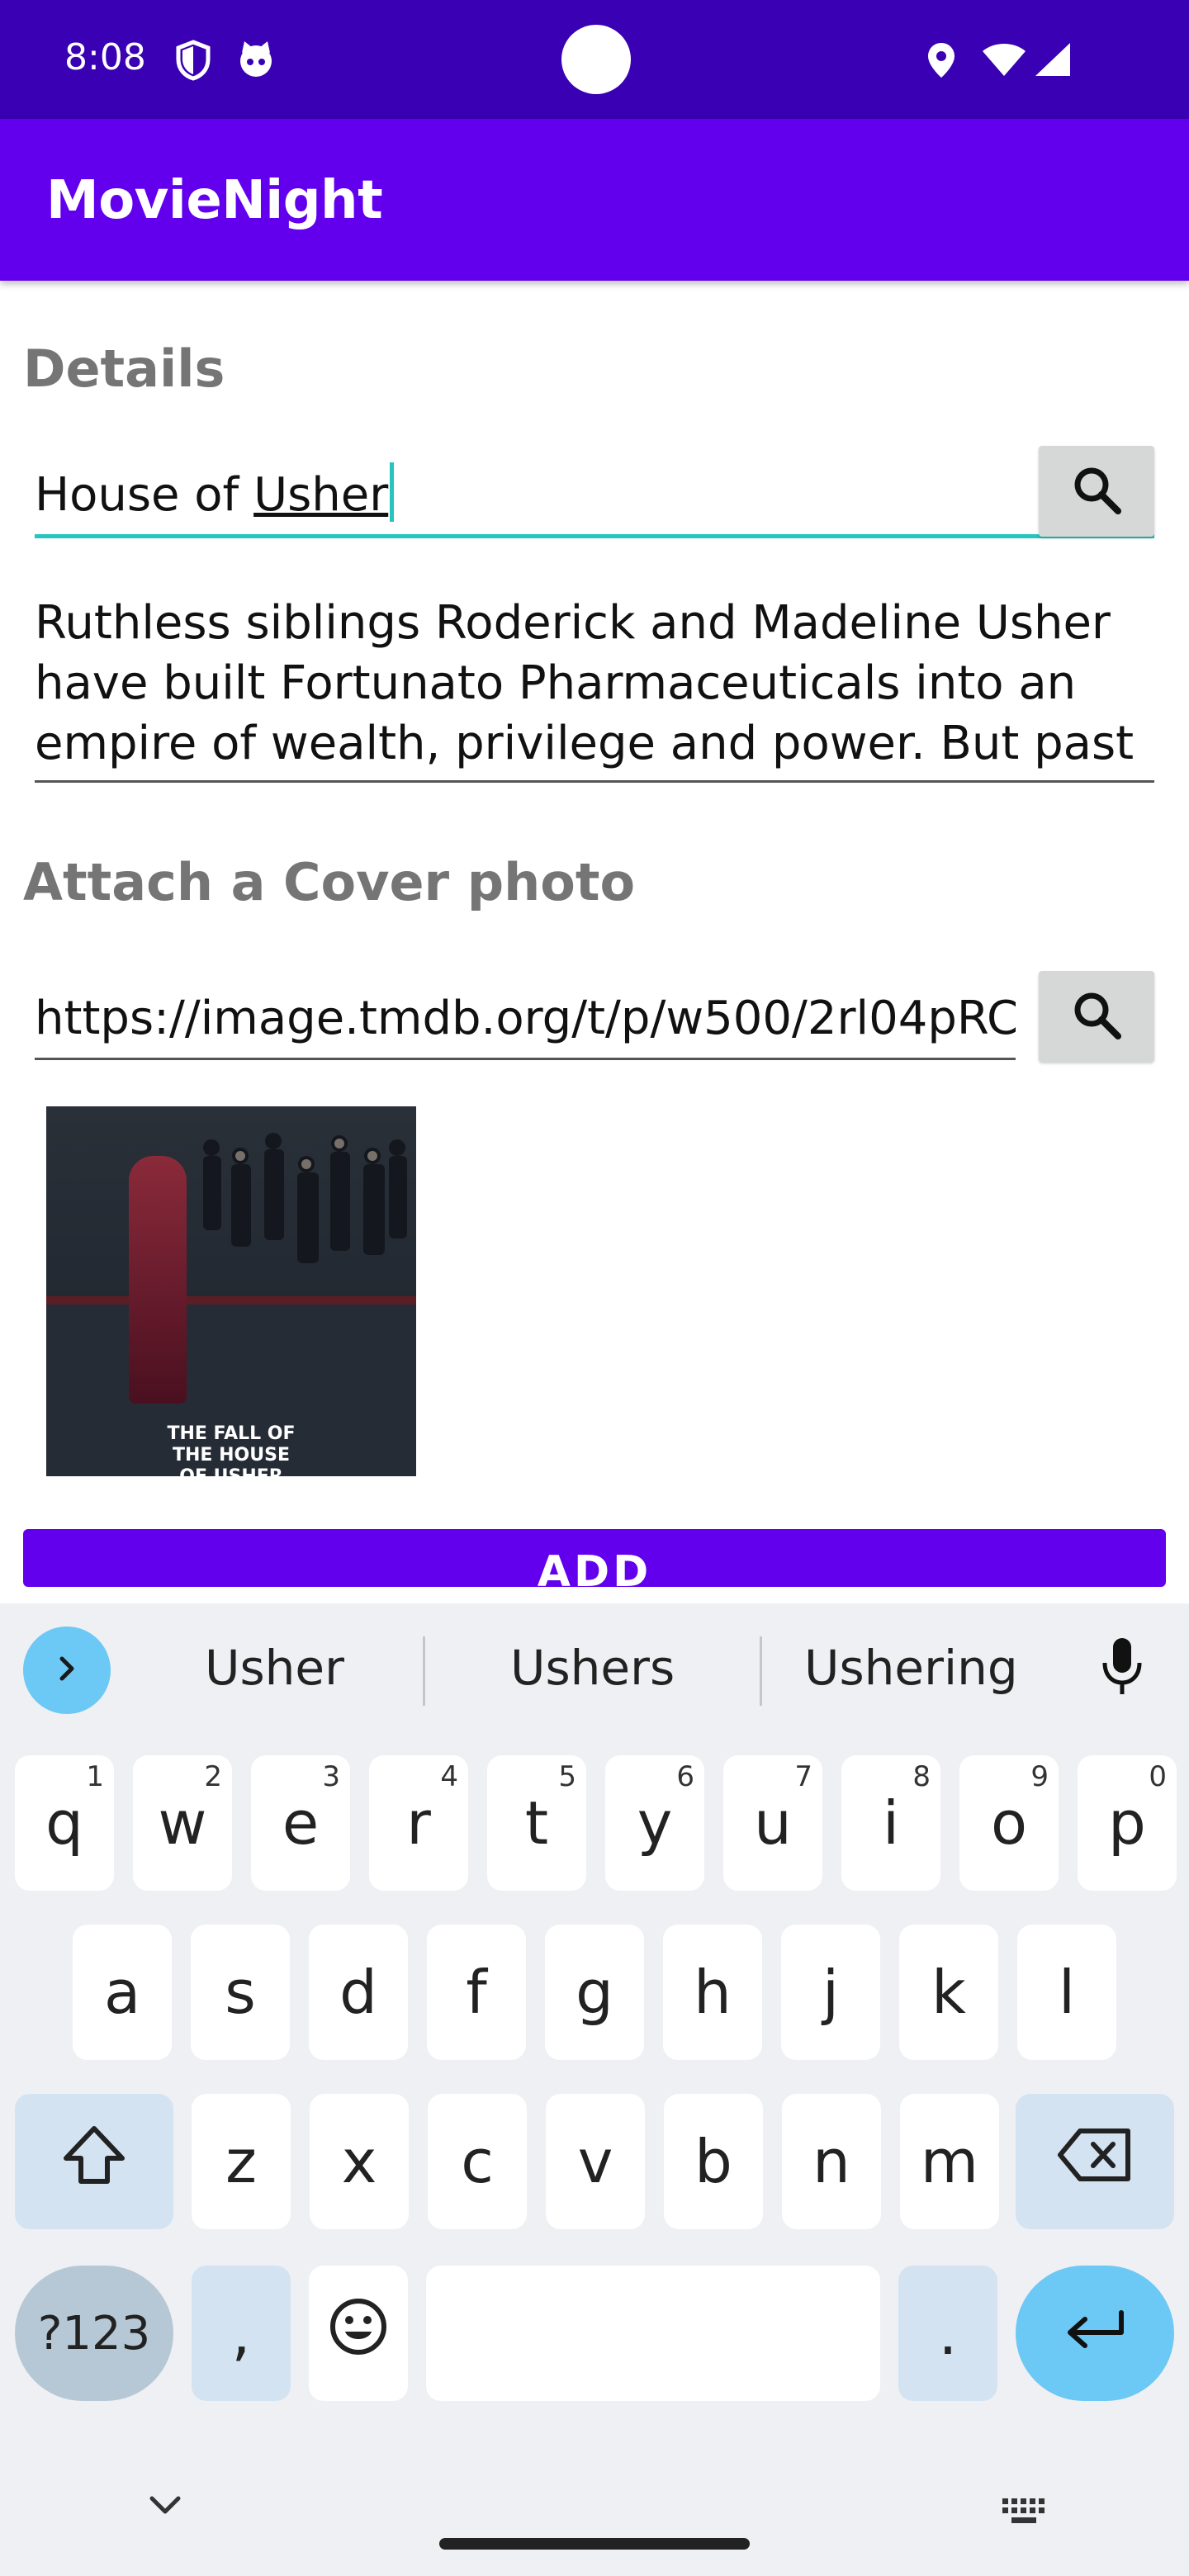 The width and height of the screenshot is (1189, 2576). I want to click on backspace-icon, so click(1095, 2161).